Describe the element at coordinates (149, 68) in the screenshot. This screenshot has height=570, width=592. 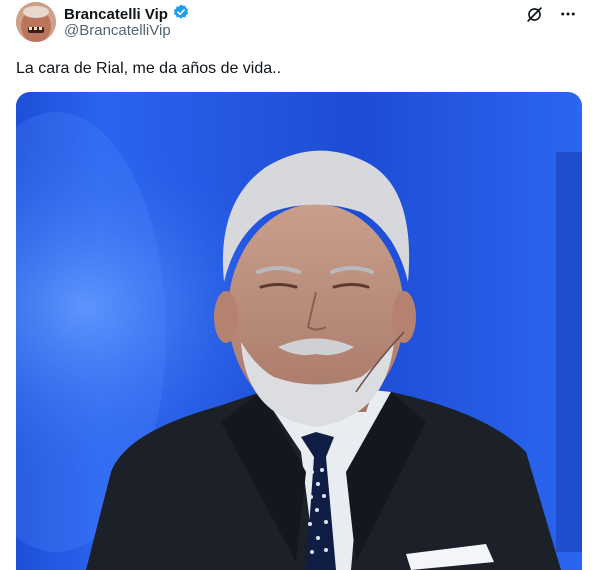
I see `tweet-text: La cara de Rial, me da años de vida..` at that location.